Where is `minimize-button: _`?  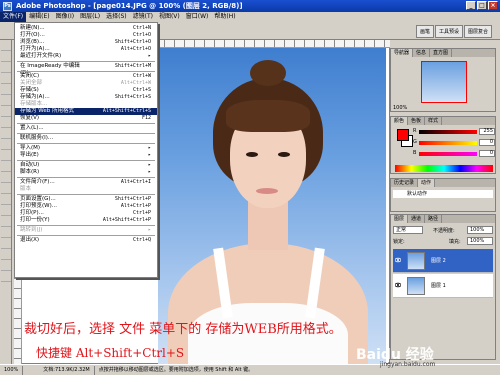 minimize-button: _ is located at coordinates (471, 5).